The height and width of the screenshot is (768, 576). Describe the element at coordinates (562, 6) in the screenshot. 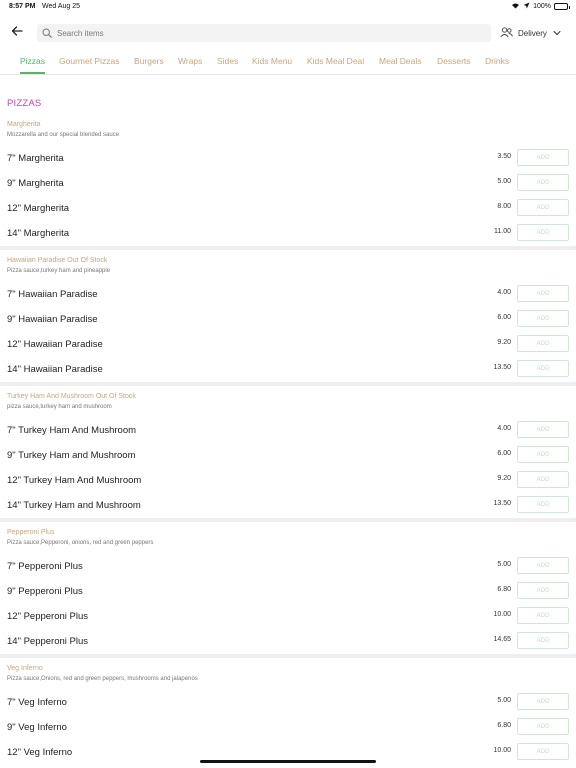

I see `battery-icon` at that location.